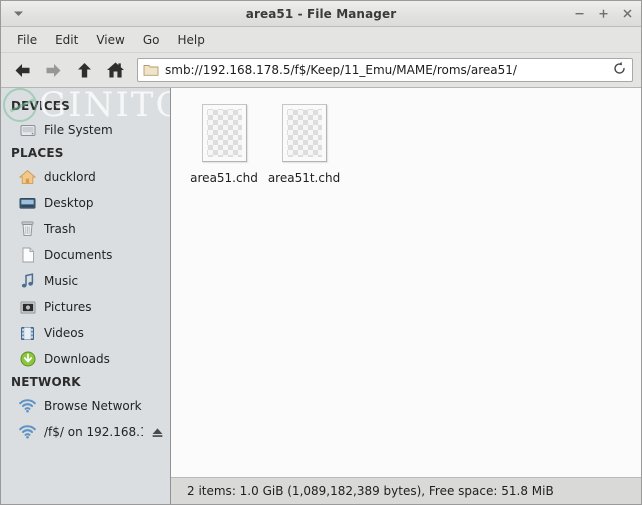  What do you see at coordinates (69, 203) in the screenshot?
I see `sidebar-item-label: Desktop` at bounding box center [69, 203].